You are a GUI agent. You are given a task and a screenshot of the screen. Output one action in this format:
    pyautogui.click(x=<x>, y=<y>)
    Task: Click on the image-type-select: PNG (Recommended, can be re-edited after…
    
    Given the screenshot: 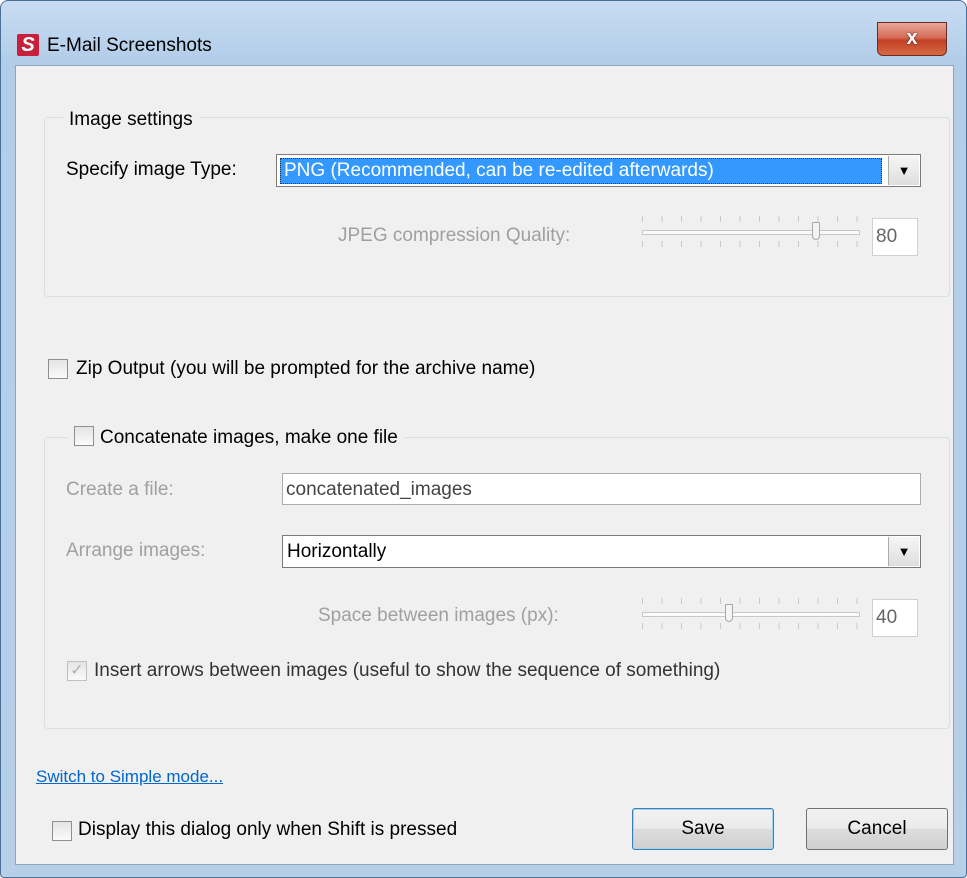 What is the action you would take?
    pyautogui.click(x=598, y=170)
    